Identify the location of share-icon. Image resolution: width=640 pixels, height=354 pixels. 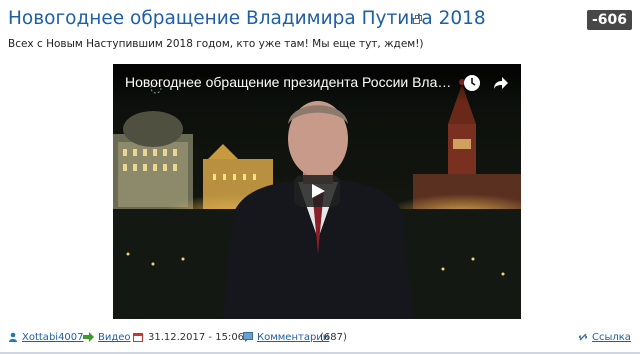
(501, 83).